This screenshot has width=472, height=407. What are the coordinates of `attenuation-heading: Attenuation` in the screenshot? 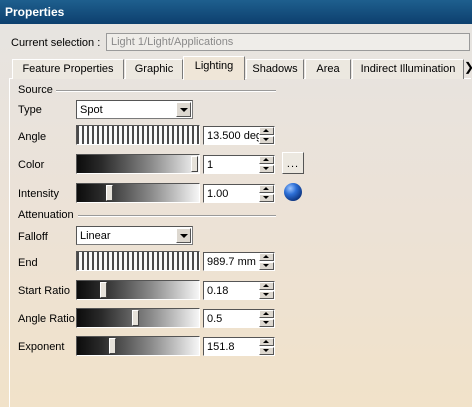 It's located at (46, 215).